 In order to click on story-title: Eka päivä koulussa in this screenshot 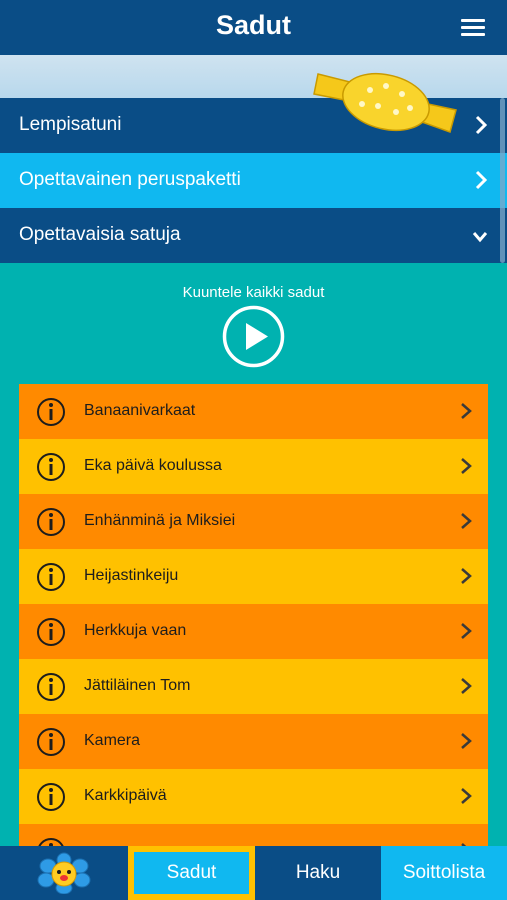, I will do `click(153, 465)`.